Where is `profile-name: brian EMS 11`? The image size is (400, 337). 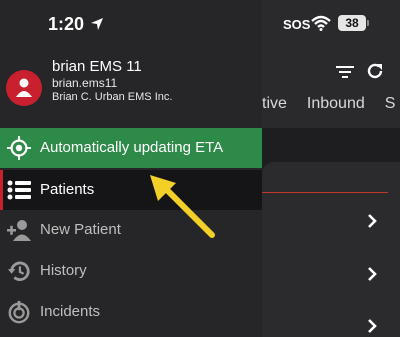 profile-name: brian EMS 11 is located at coordinates (97, 66).